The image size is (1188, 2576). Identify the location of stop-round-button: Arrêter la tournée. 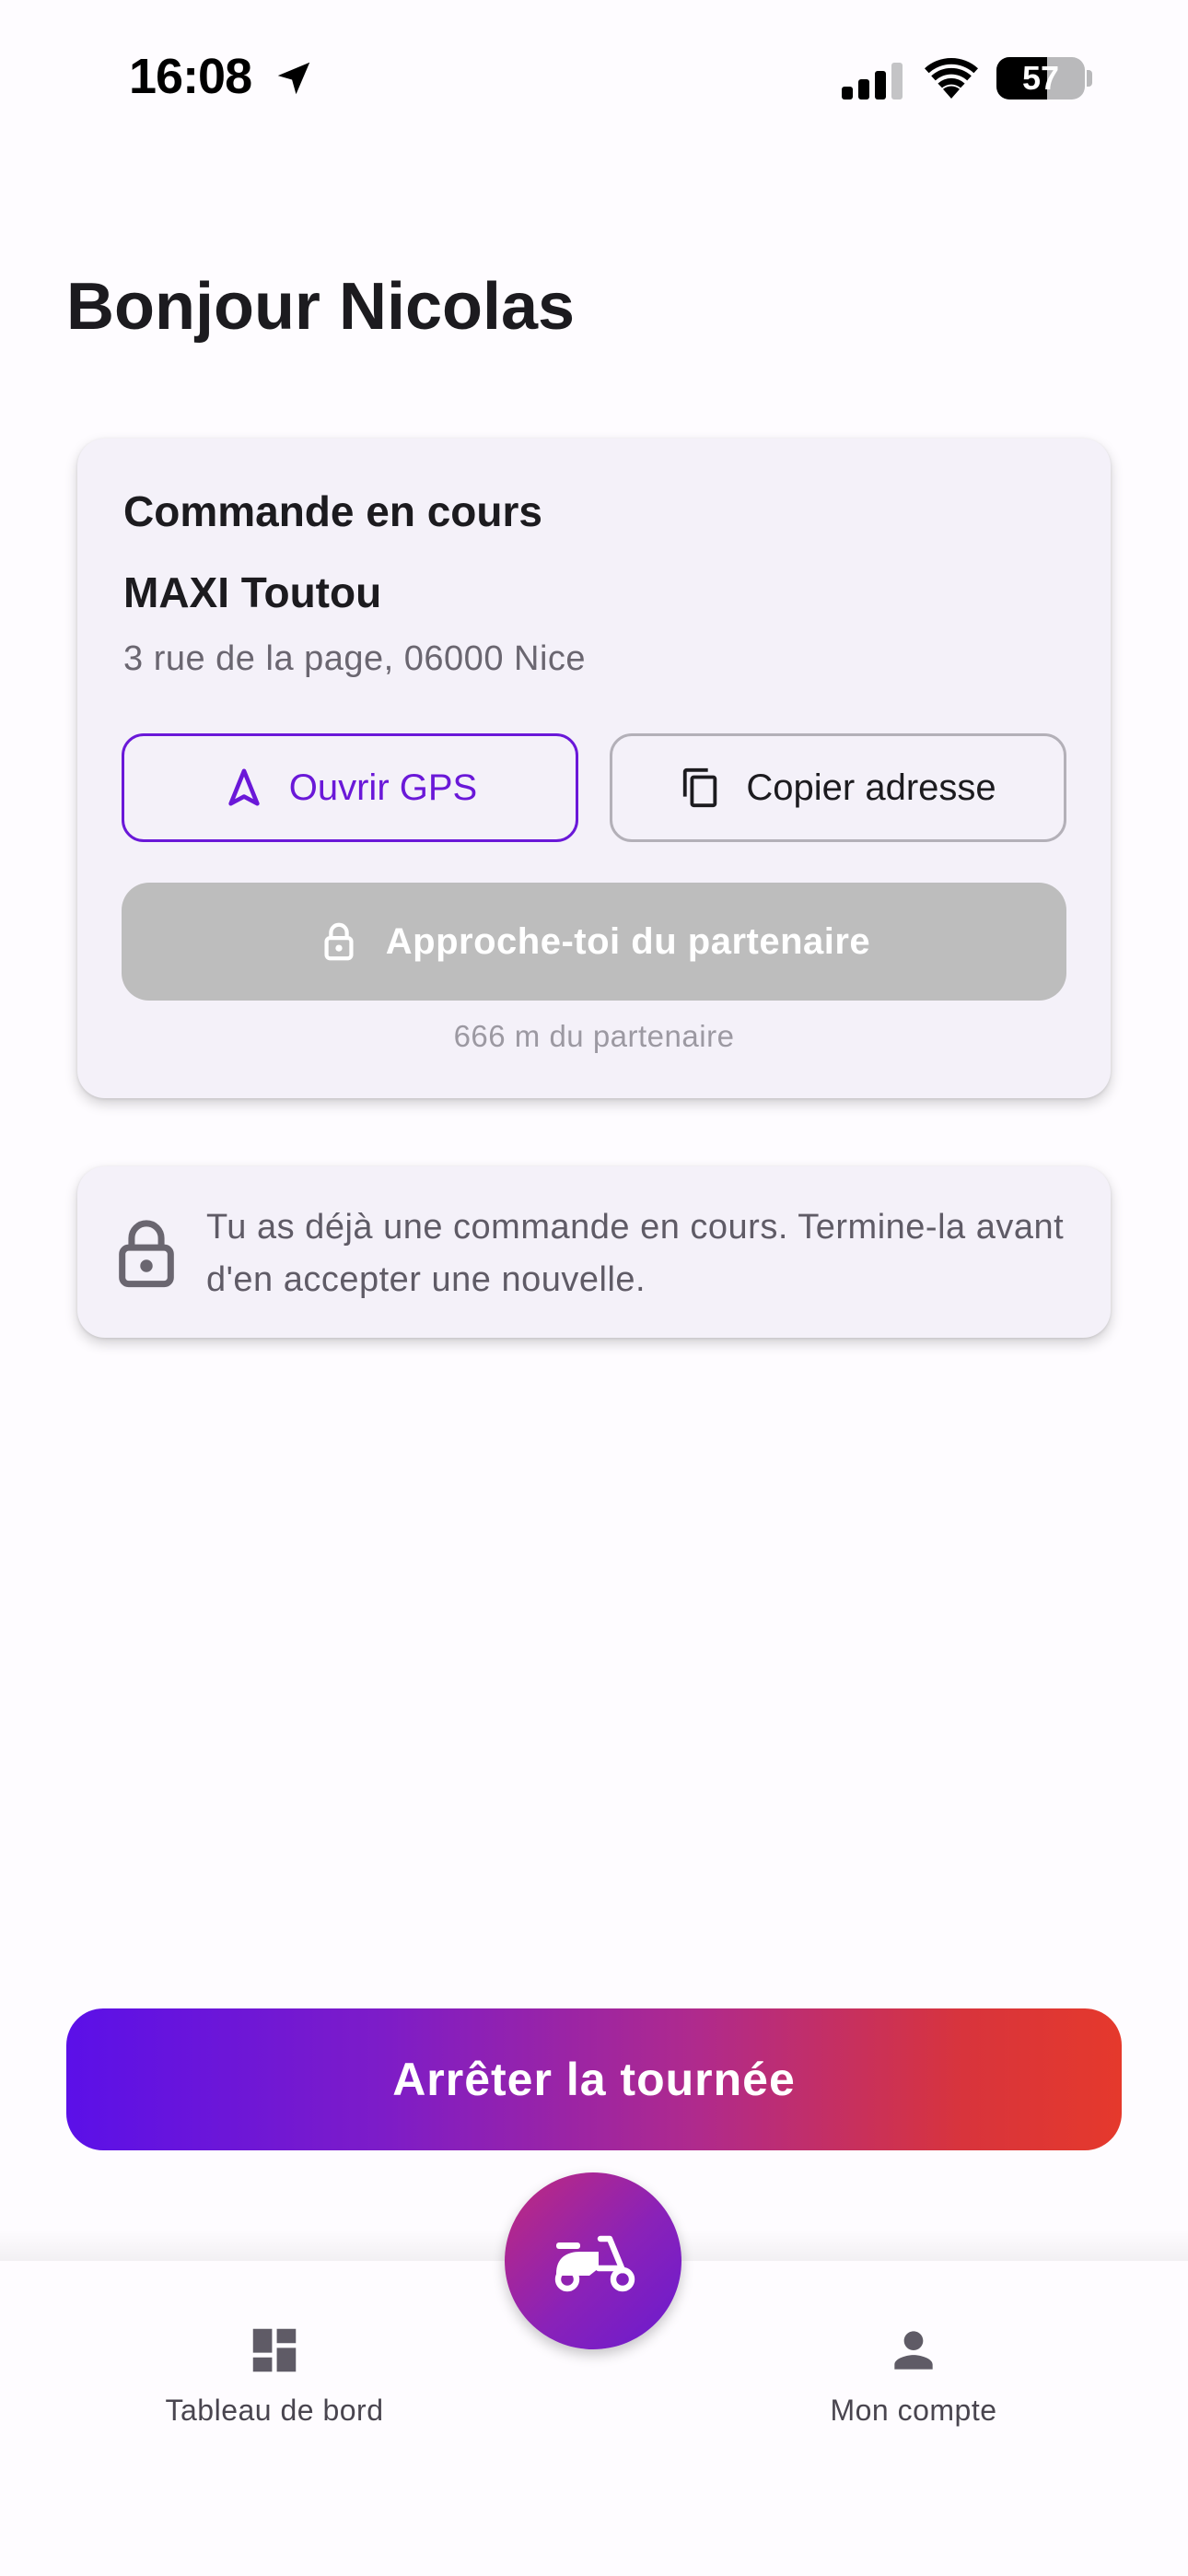
(594, 2079).